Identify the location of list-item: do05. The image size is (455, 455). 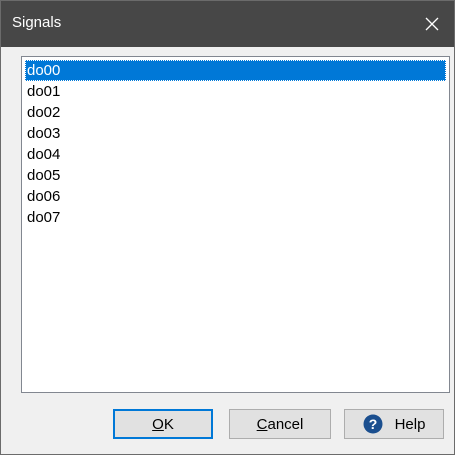
(235, 175).